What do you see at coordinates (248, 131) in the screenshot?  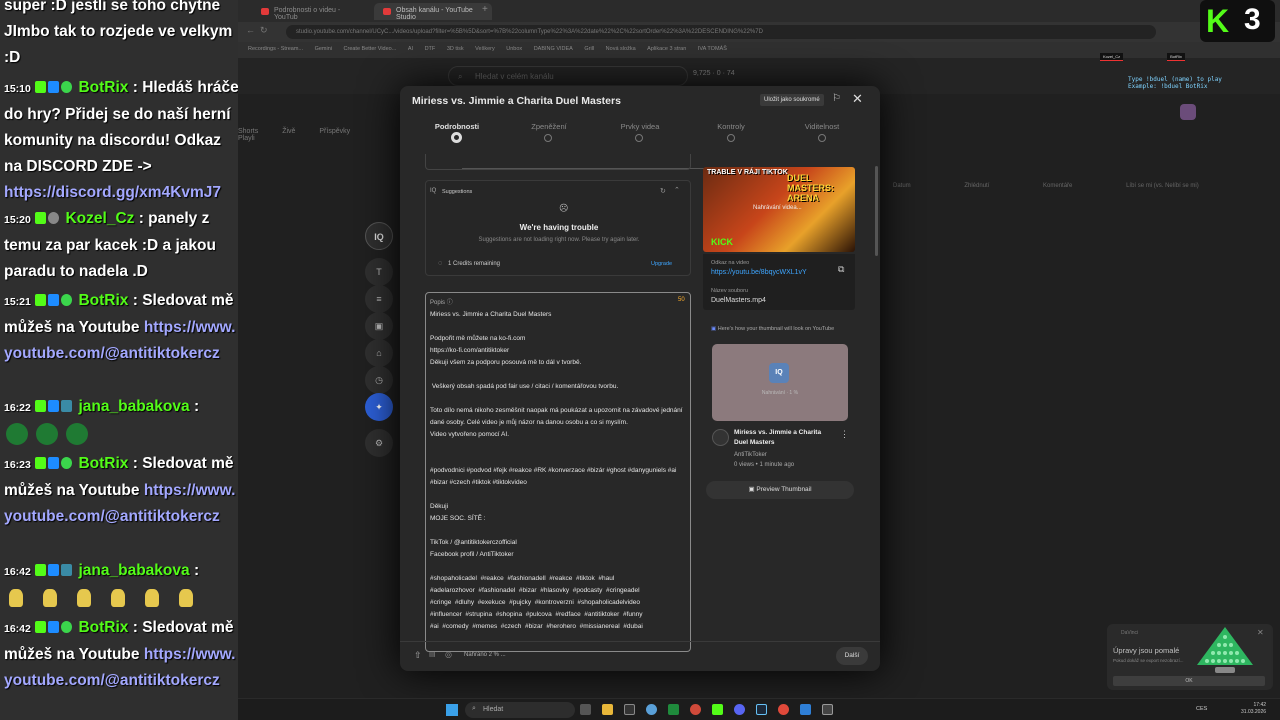 I see `tab-shorts: Shorts` at bounding box center [248, 131].